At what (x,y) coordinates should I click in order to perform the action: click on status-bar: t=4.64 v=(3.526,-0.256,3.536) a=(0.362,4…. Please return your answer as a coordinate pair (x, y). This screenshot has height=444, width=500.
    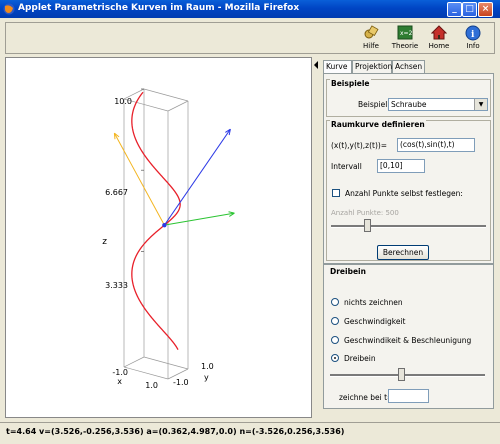
    Looking at the image, I should click on (250, 433).